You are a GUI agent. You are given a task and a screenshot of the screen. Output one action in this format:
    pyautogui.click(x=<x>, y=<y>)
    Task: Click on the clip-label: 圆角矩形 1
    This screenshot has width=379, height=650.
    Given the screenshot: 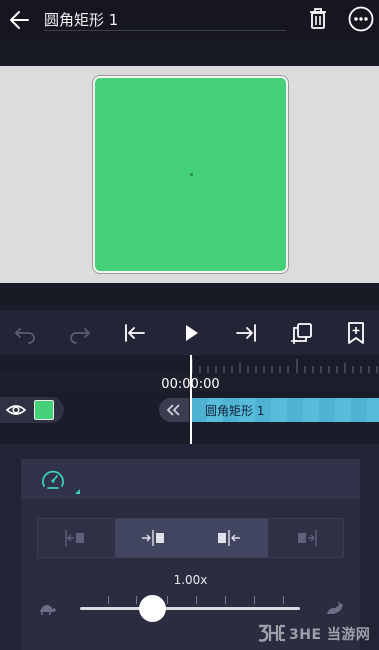 What is the action you would take?
    pyautogui.click(x=235, y=411)
    